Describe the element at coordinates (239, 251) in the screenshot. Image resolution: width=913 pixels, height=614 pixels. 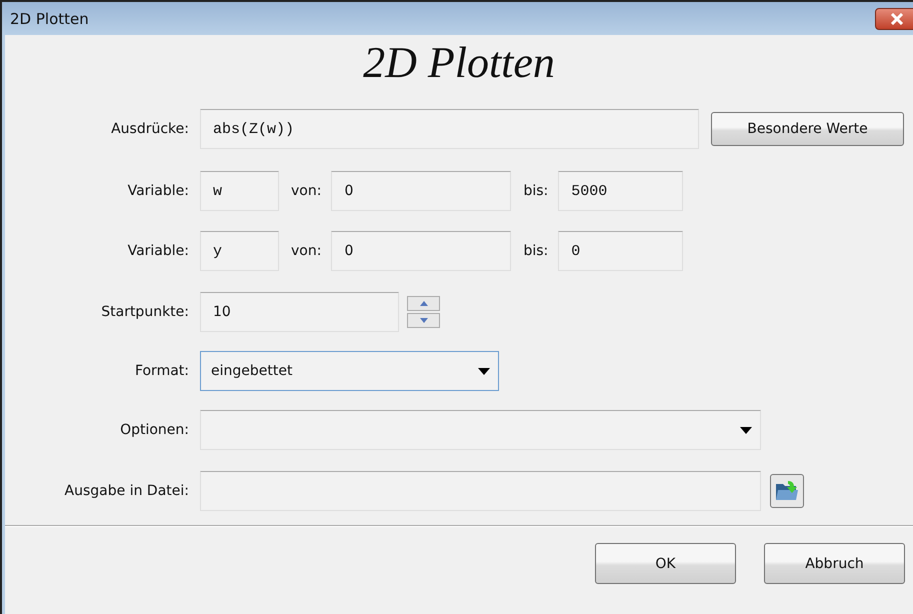
I see `variable-field: y` at that location.